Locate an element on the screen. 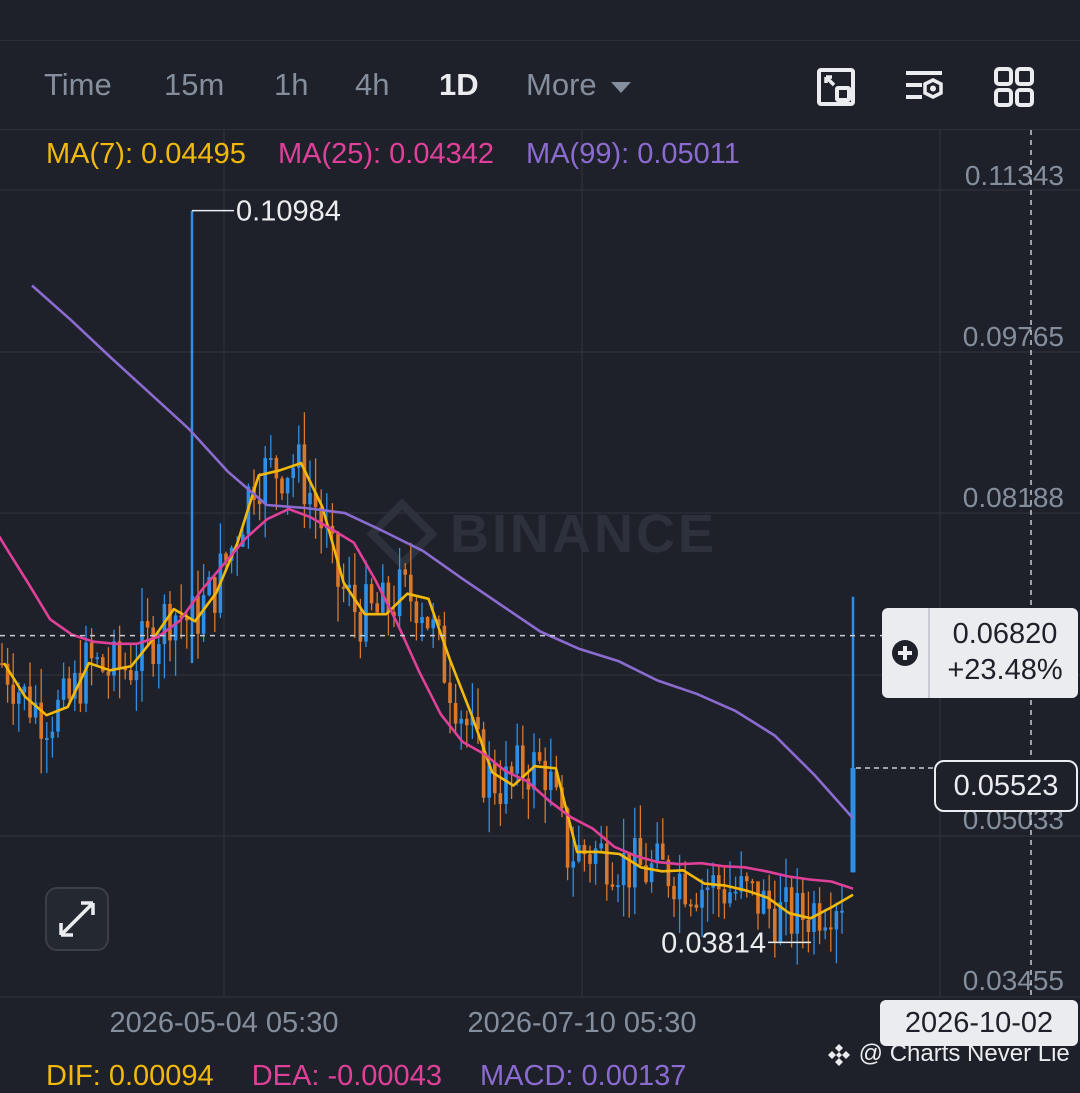  credit-text: @ Charts Never Lie is located at coordinates (964, 1053).